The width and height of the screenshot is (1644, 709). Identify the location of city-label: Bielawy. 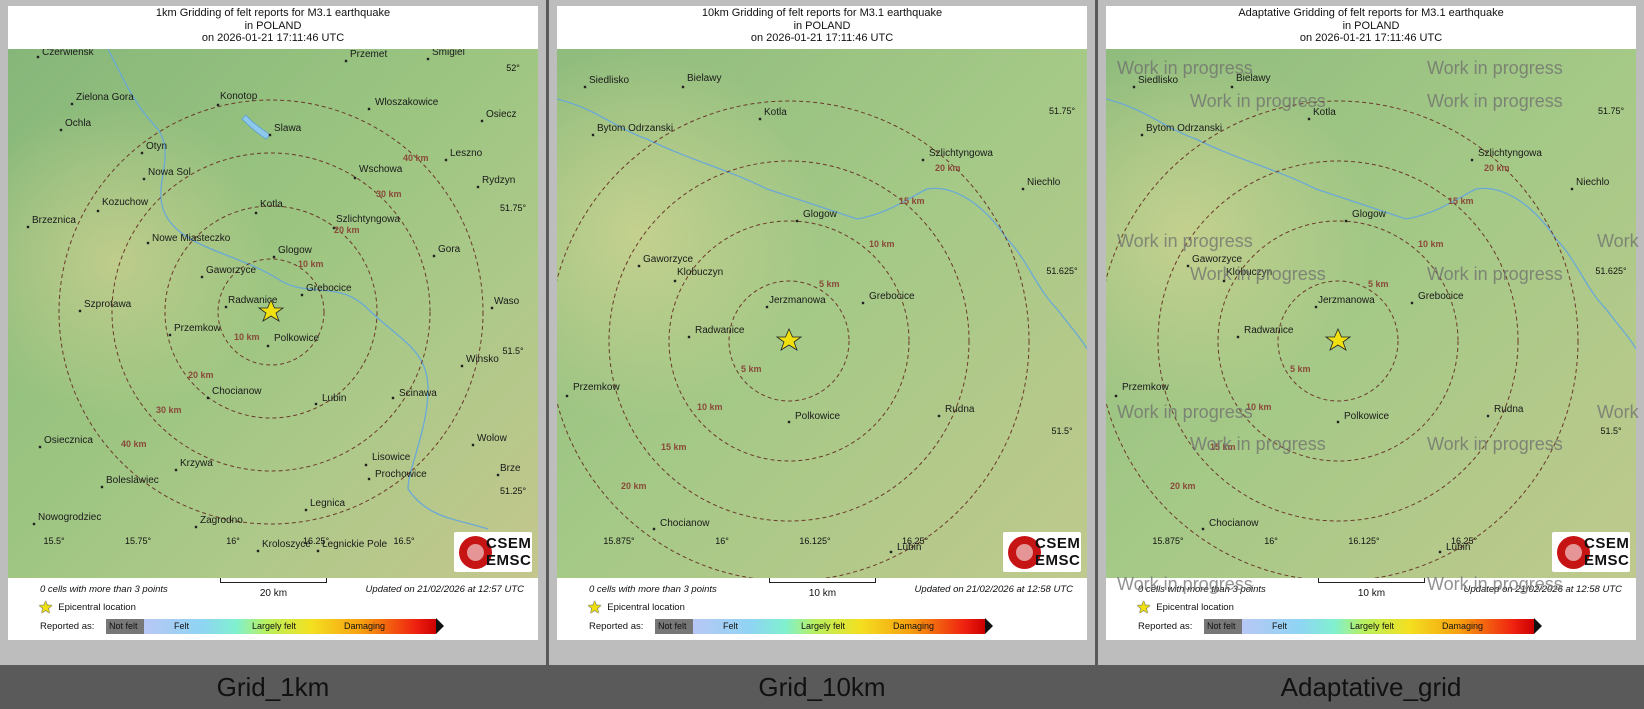
(1253, 78).